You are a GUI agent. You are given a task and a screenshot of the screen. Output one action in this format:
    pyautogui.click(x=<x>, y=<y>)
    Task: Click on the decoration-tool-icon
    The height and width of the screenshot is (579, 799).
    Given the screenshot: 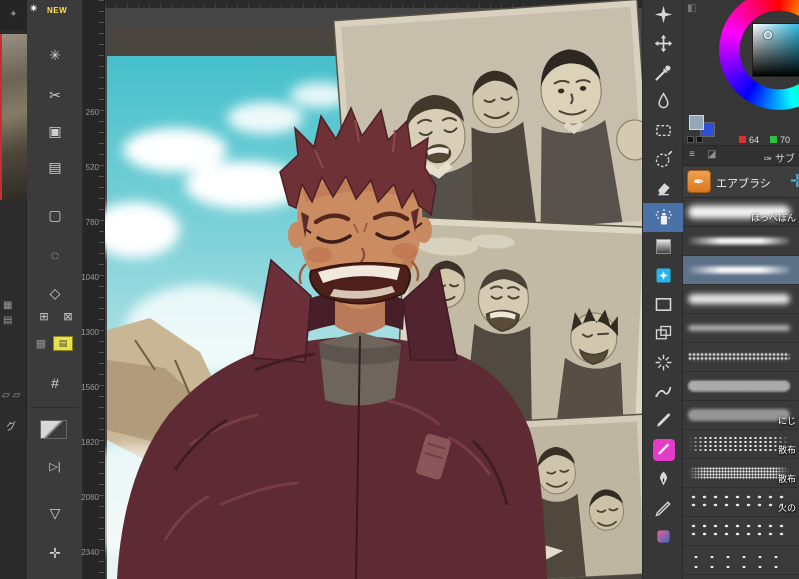 What is the action you would take?
    pyautogui.click(x=663, y=14)
    